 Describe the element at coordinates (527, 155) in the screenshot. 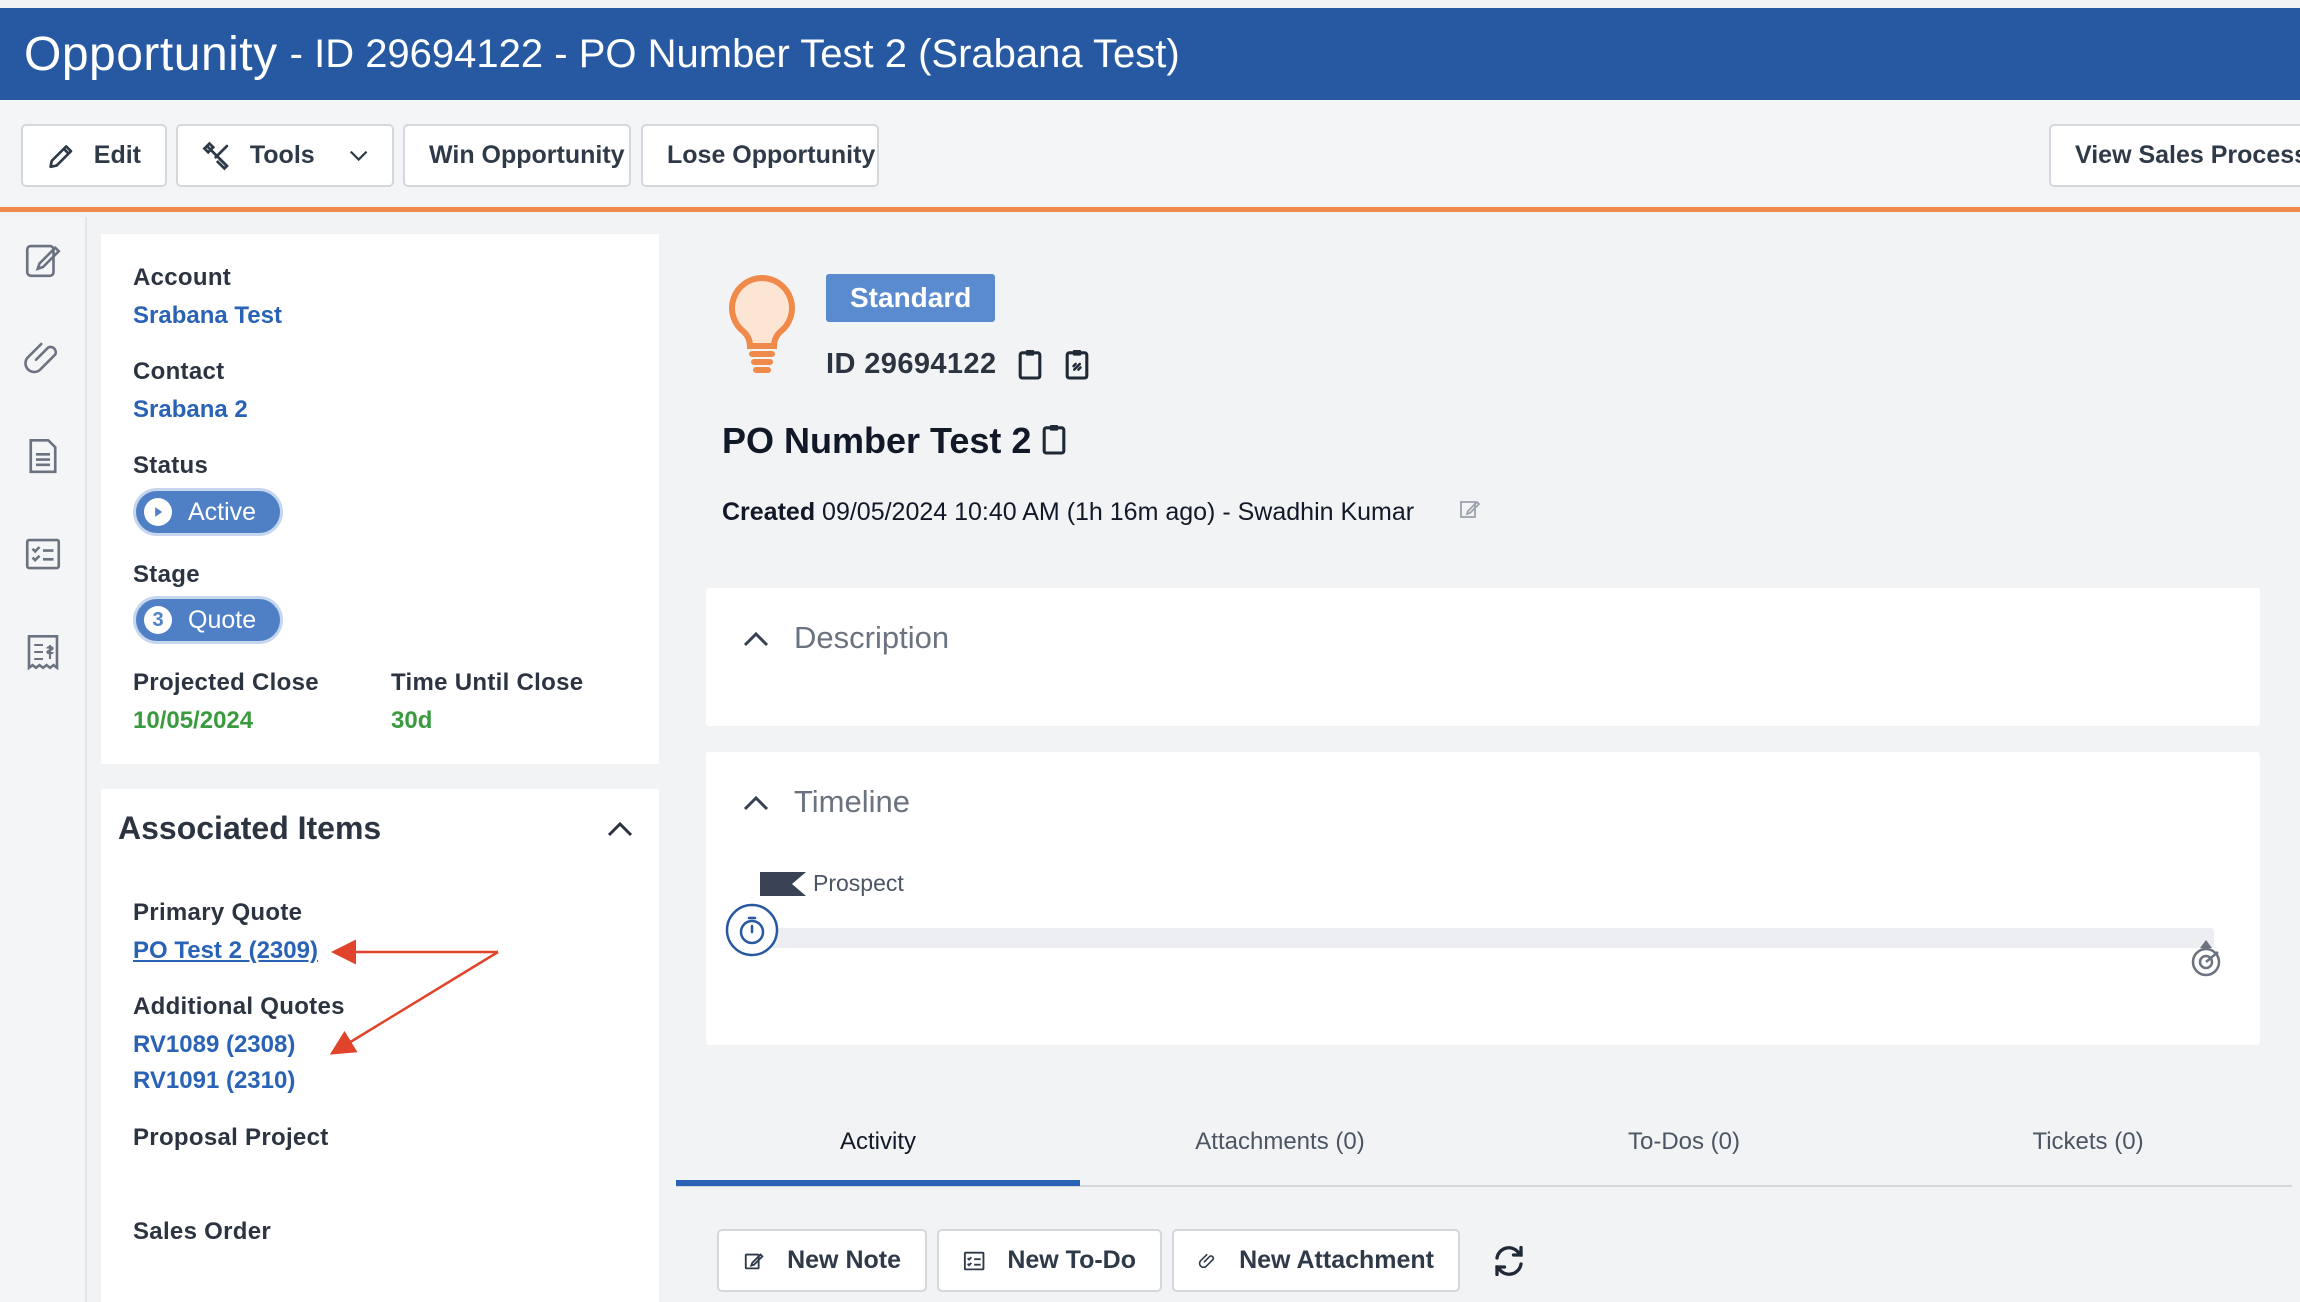

I see `win-opportunity-label: Win Opportunity` at that location.